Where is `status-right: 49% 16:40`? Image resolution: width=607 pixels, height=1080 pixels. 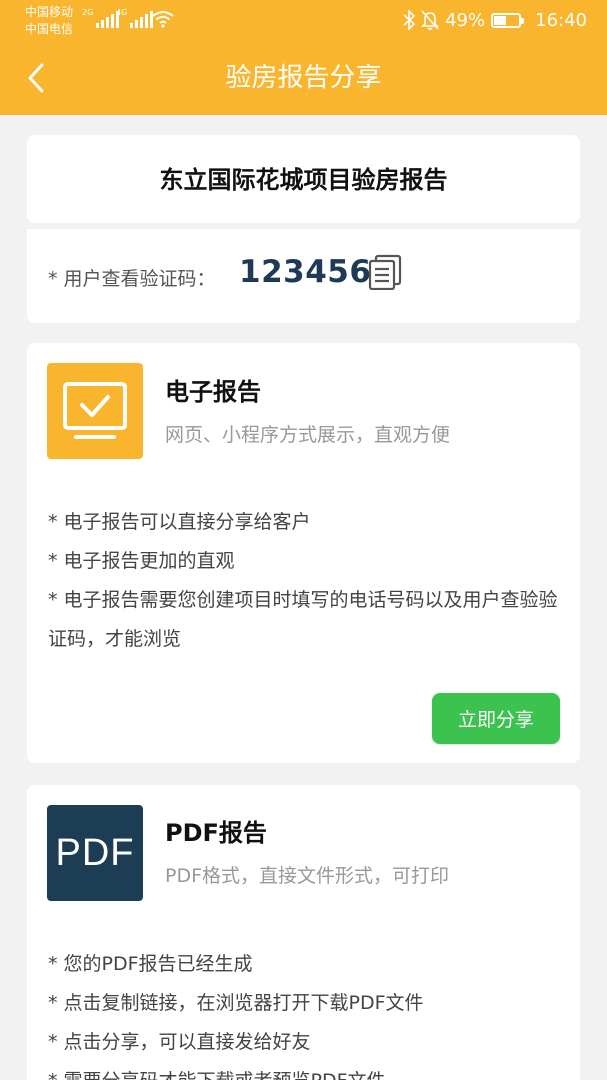 status-right: 49% 16:40 is located at coordinates (495, 20).